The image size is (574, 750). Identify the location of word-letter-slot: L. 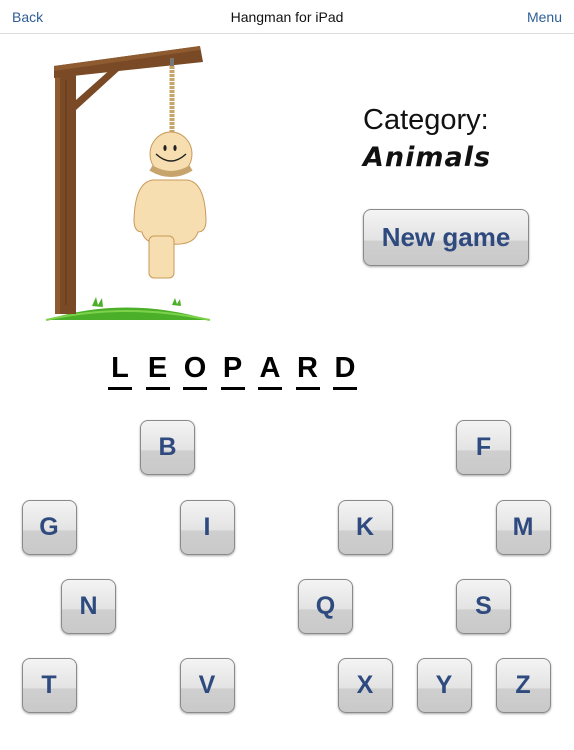
(120, 371).